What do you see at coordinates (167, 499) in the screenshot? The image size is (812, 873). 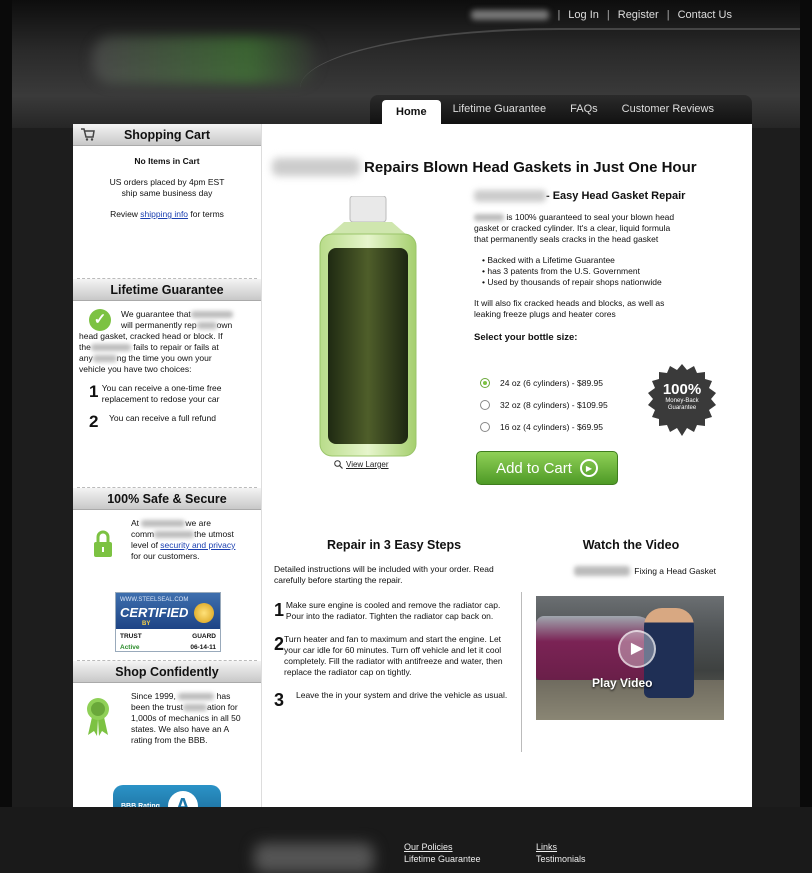 I see `secure-header: 100% Safe & Secure` at bounding box center [167, 499].